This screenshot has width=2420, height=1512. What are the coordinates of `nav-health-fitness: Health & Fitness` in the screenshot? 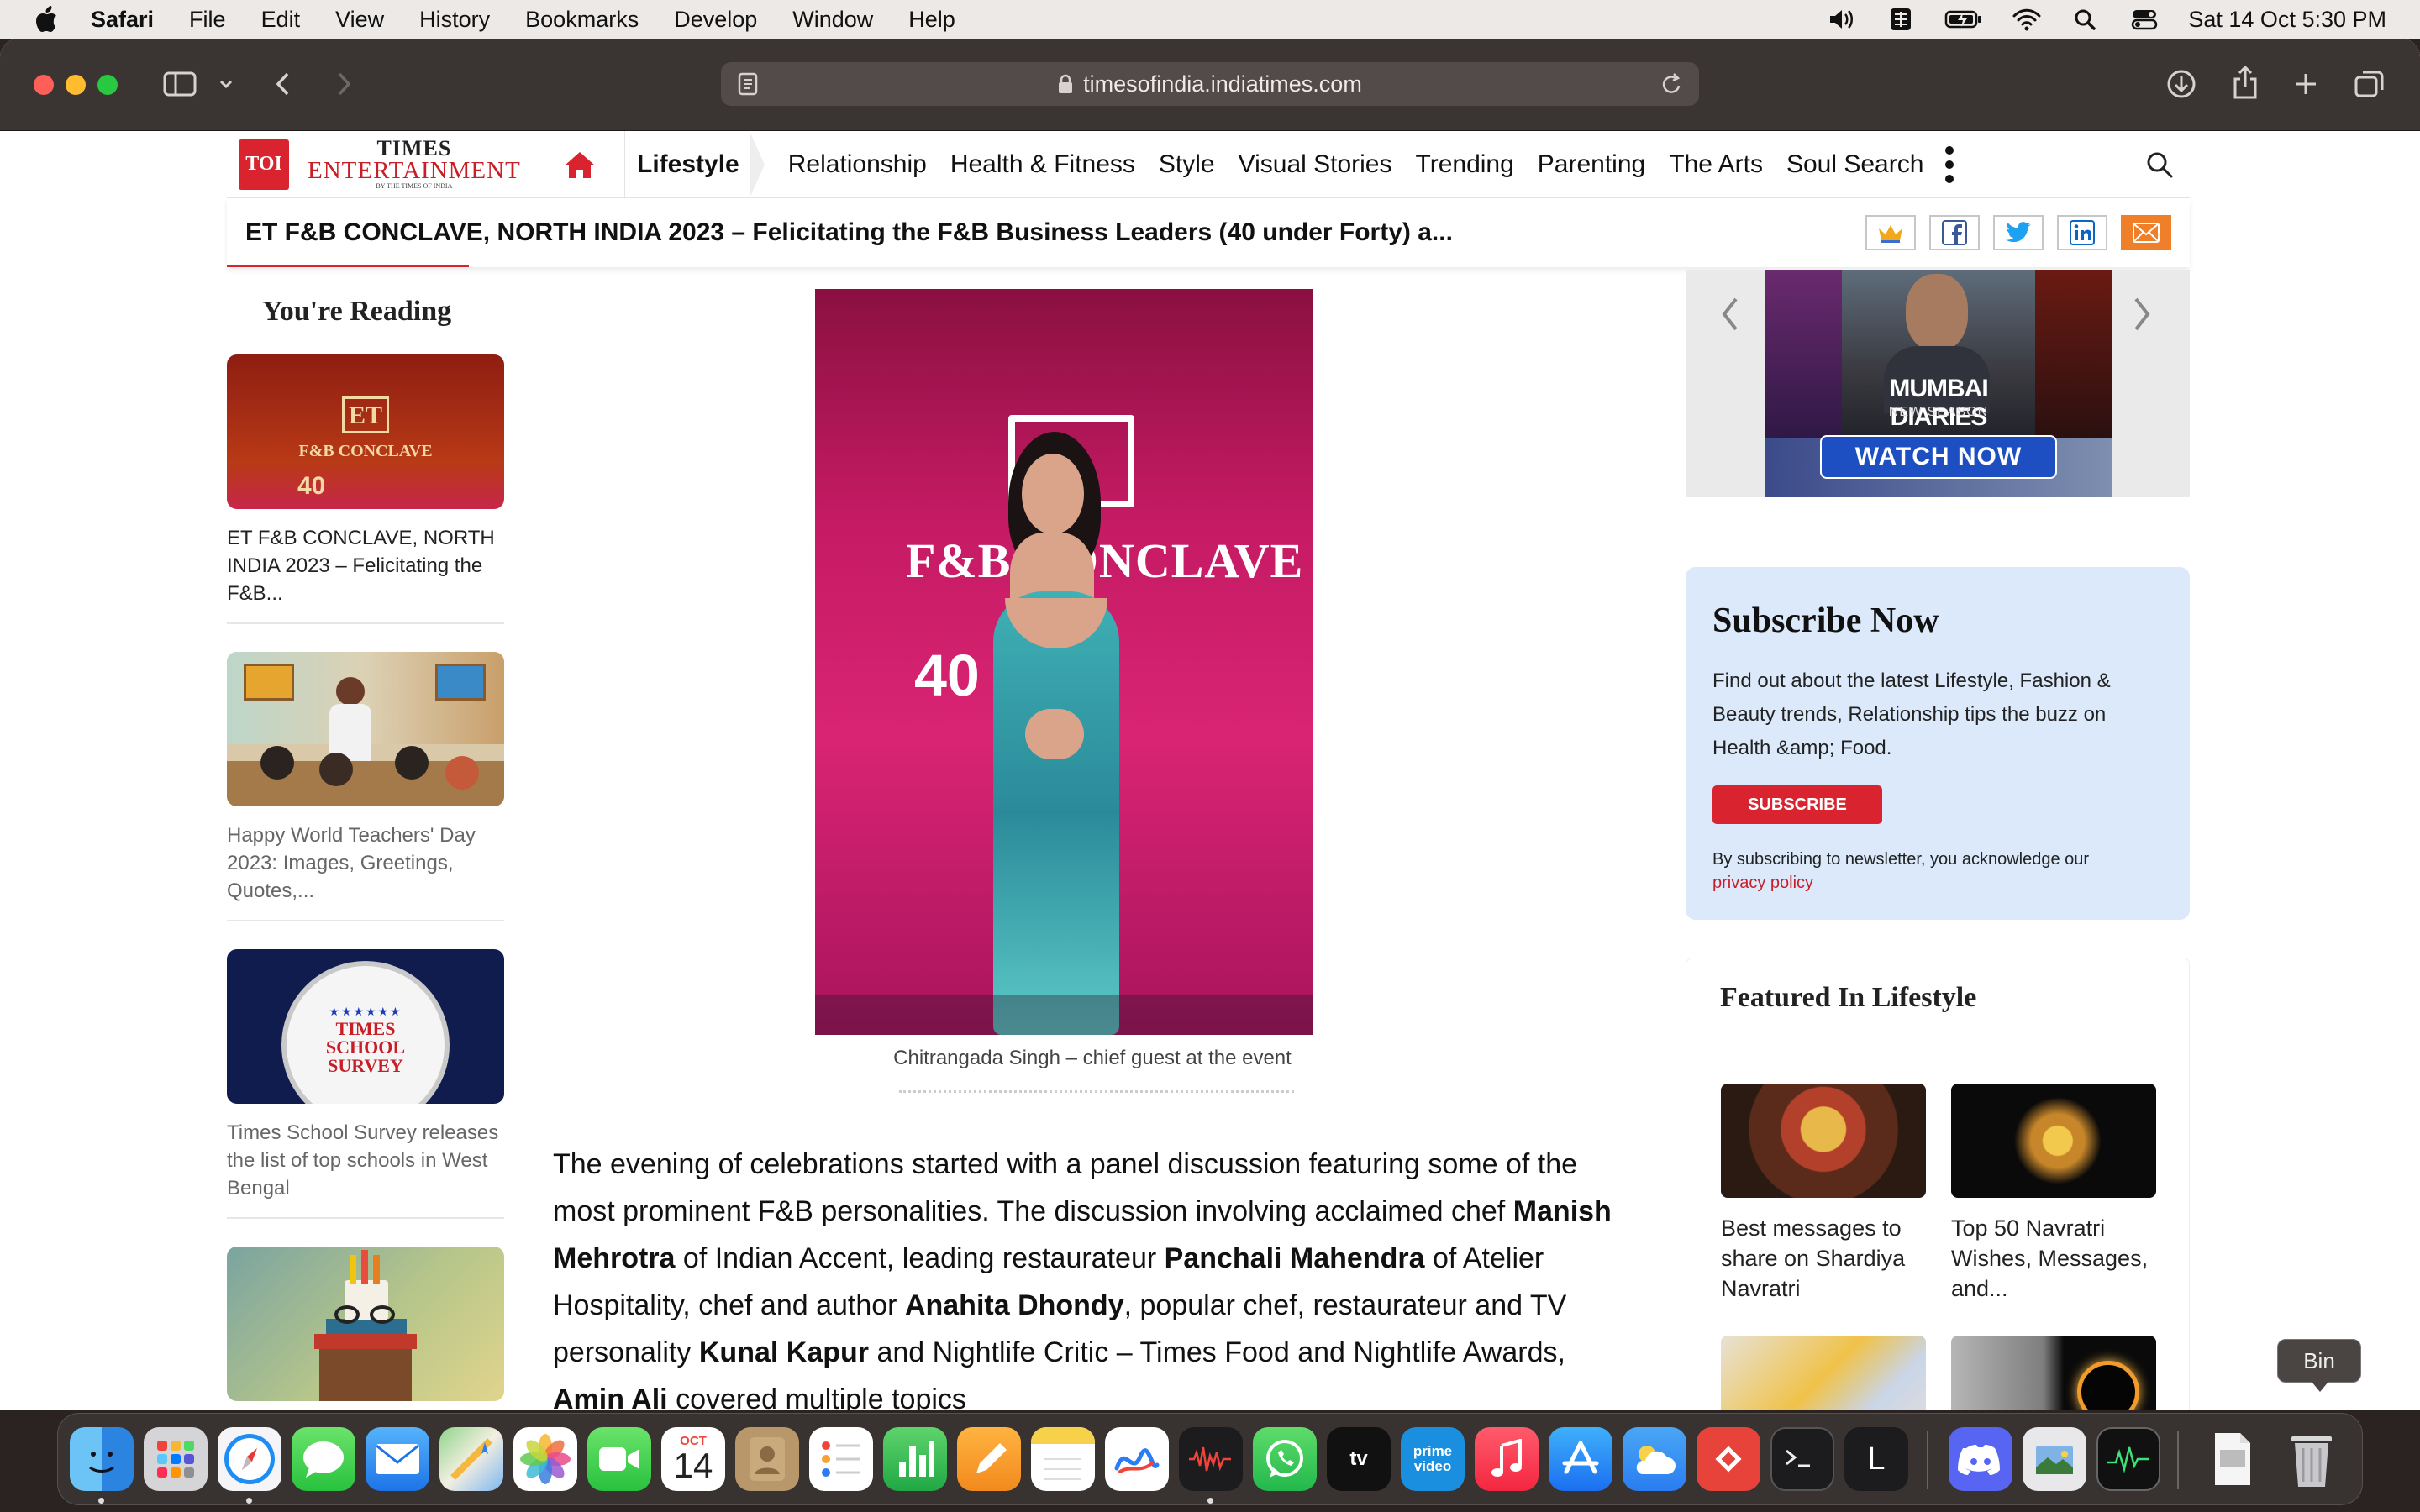 It's located at (1043, 164).